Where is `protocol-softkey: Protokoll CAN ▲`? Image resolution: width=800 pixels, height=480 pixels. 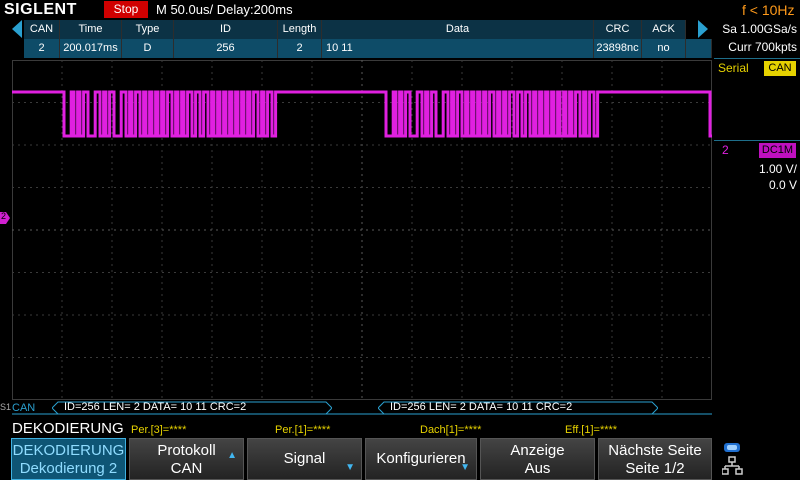
protocol-softkey: Protokoll CAN ▲ is located at coordinates (186, 459).